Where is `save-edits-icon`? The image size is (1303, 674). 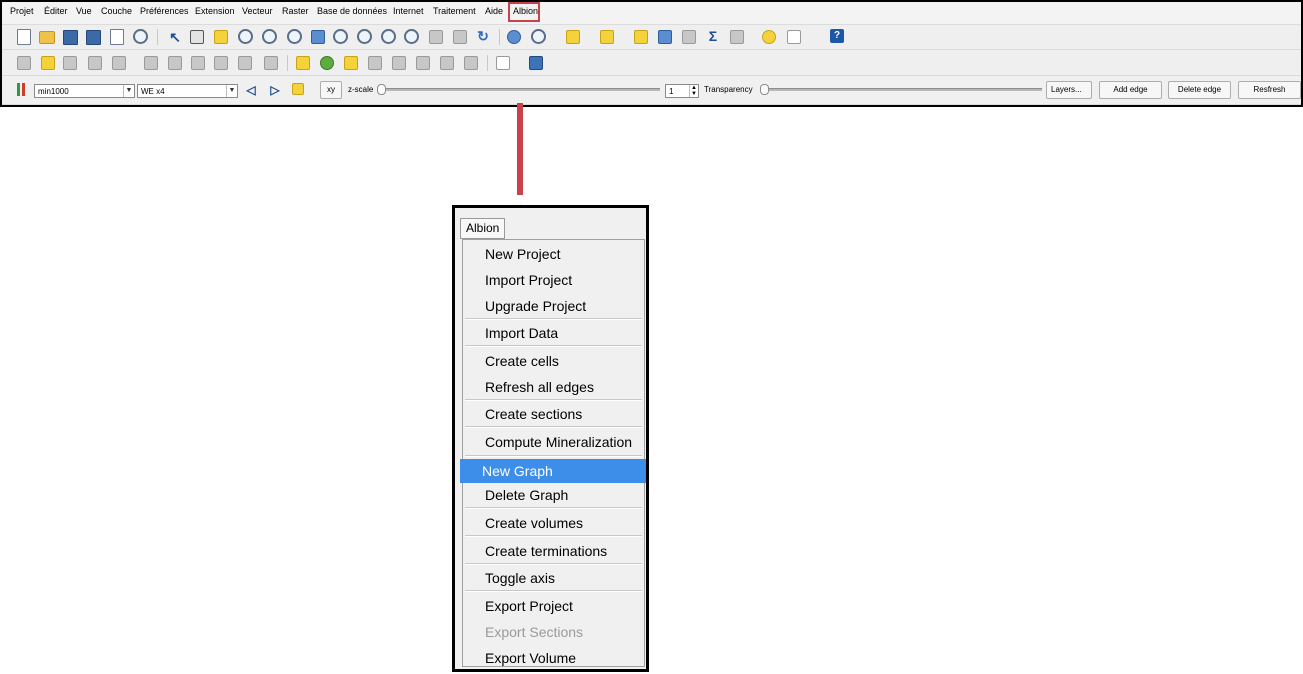 save-edits-icon is located at coordinates (70, 63).